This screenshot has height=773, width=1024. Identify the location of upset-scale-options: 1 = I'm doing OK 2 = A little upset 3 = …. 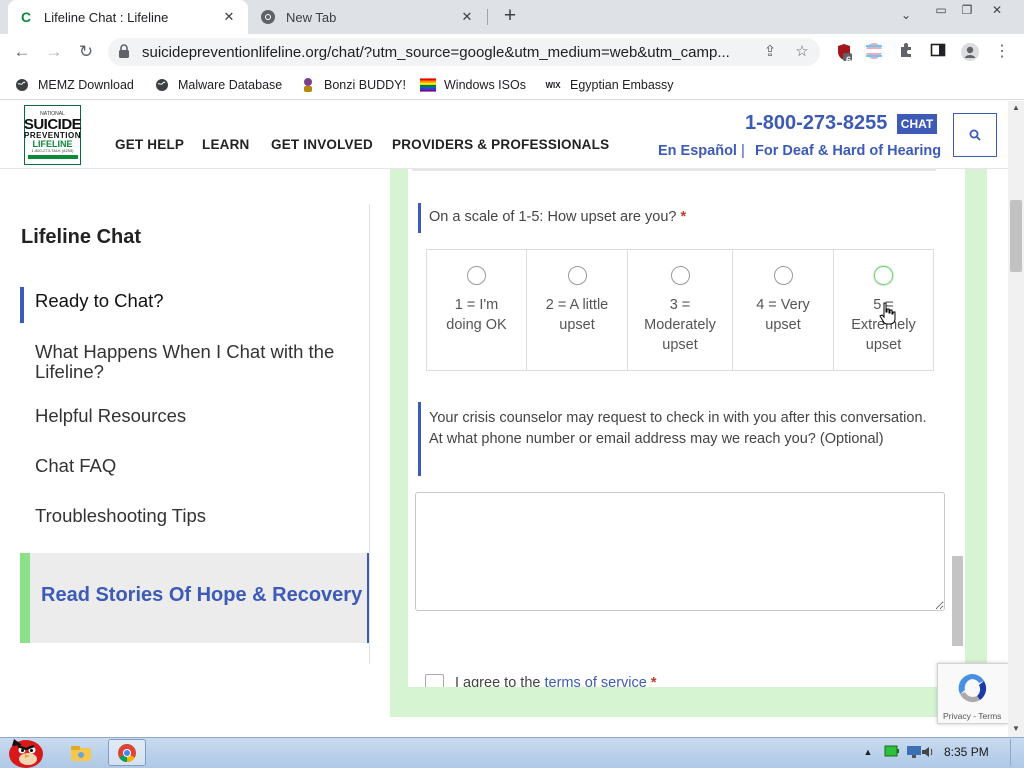
(680, 310).